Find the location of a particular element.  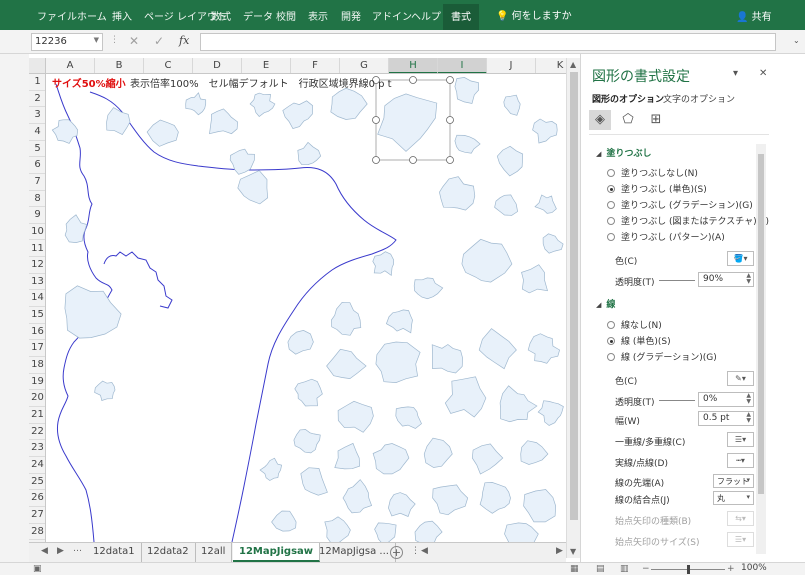

zoom-level: 100% is located at coordinates (754, 568).